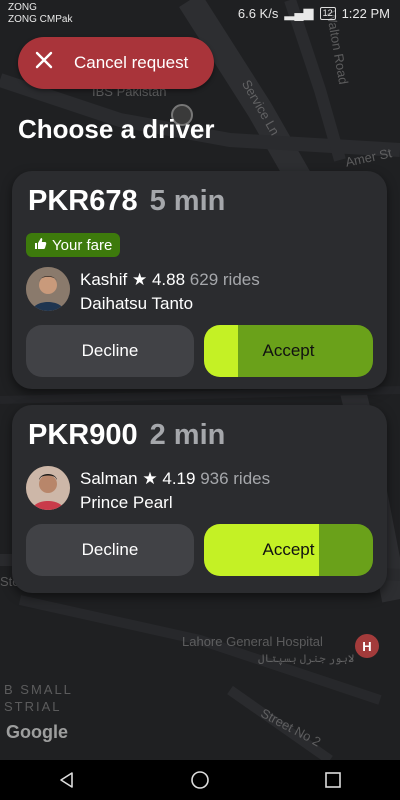 The height and width of the screenshot is (800, 400). I want to click on offer-price-row: PKR900 2 min, so click(126, 435).